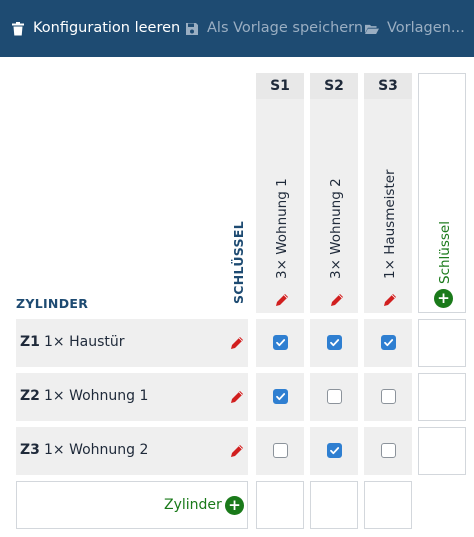 This screenshot has width=474, height=537. I want to click on access-checkbox-z1-s3, so click(388, 342).